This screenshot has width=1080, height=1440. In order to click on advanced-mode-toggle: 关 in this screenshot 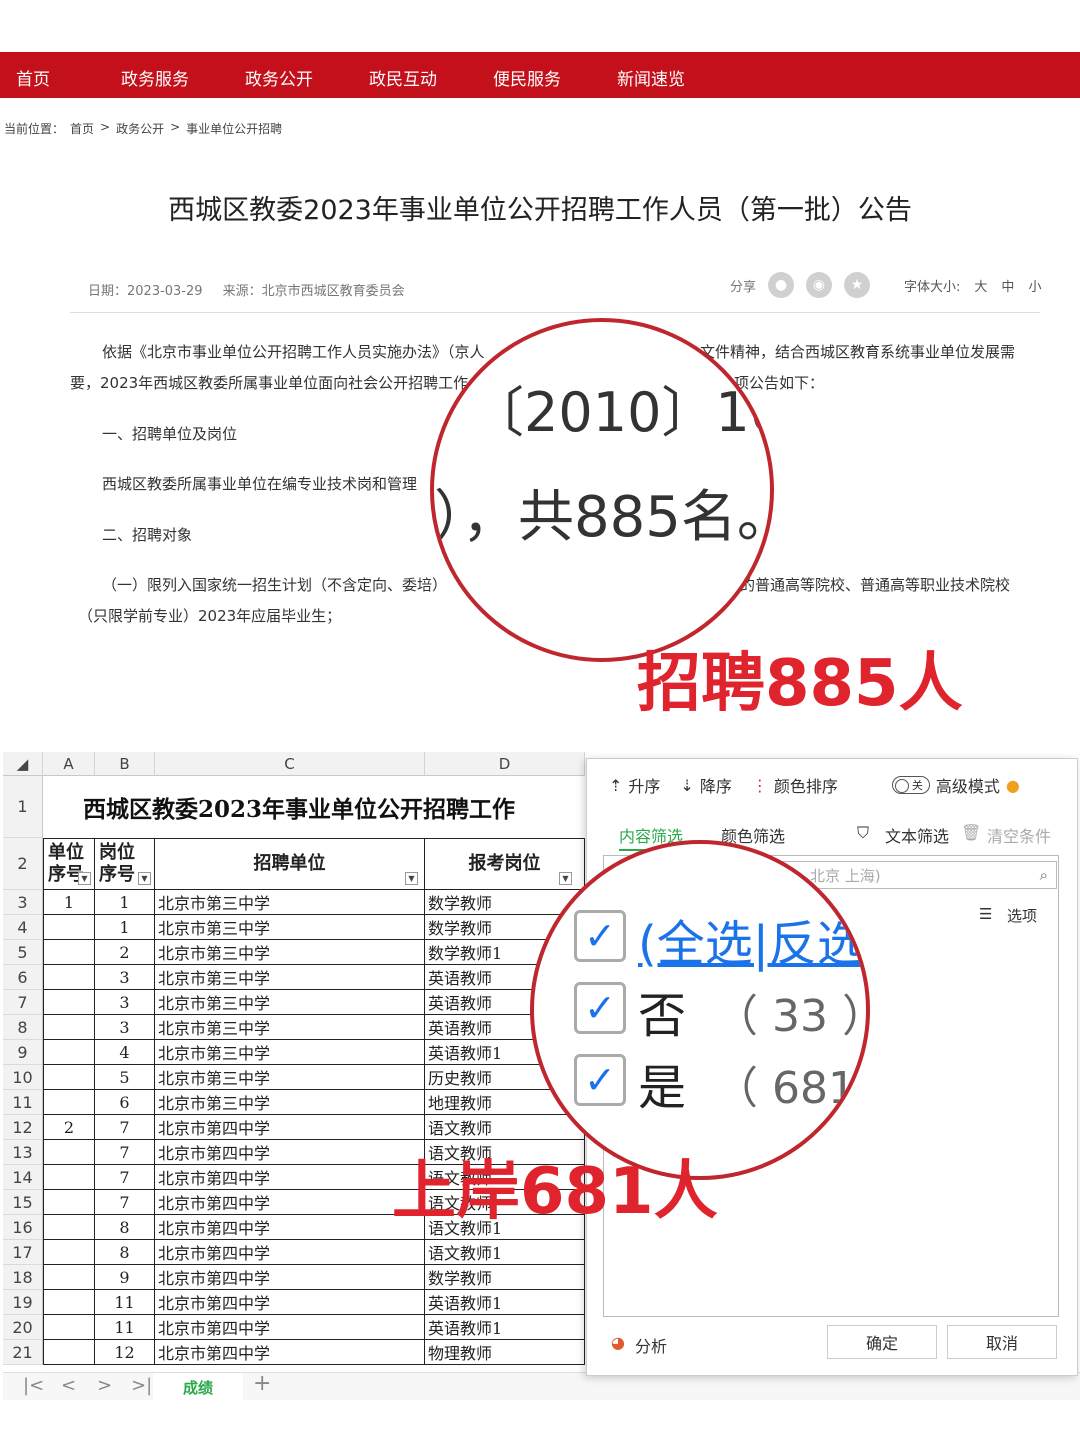, I will do `click(910, 785)`.